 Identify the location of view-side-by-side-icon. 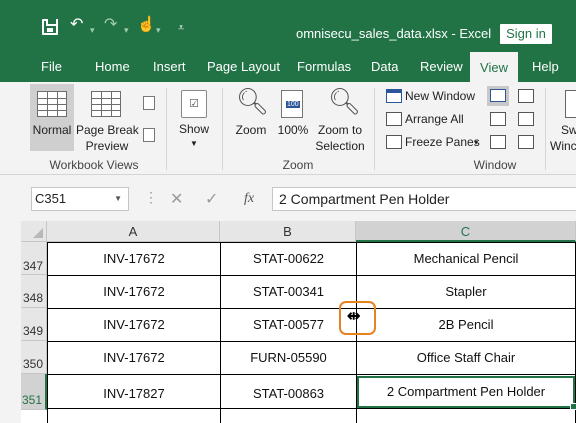
(526, 96).